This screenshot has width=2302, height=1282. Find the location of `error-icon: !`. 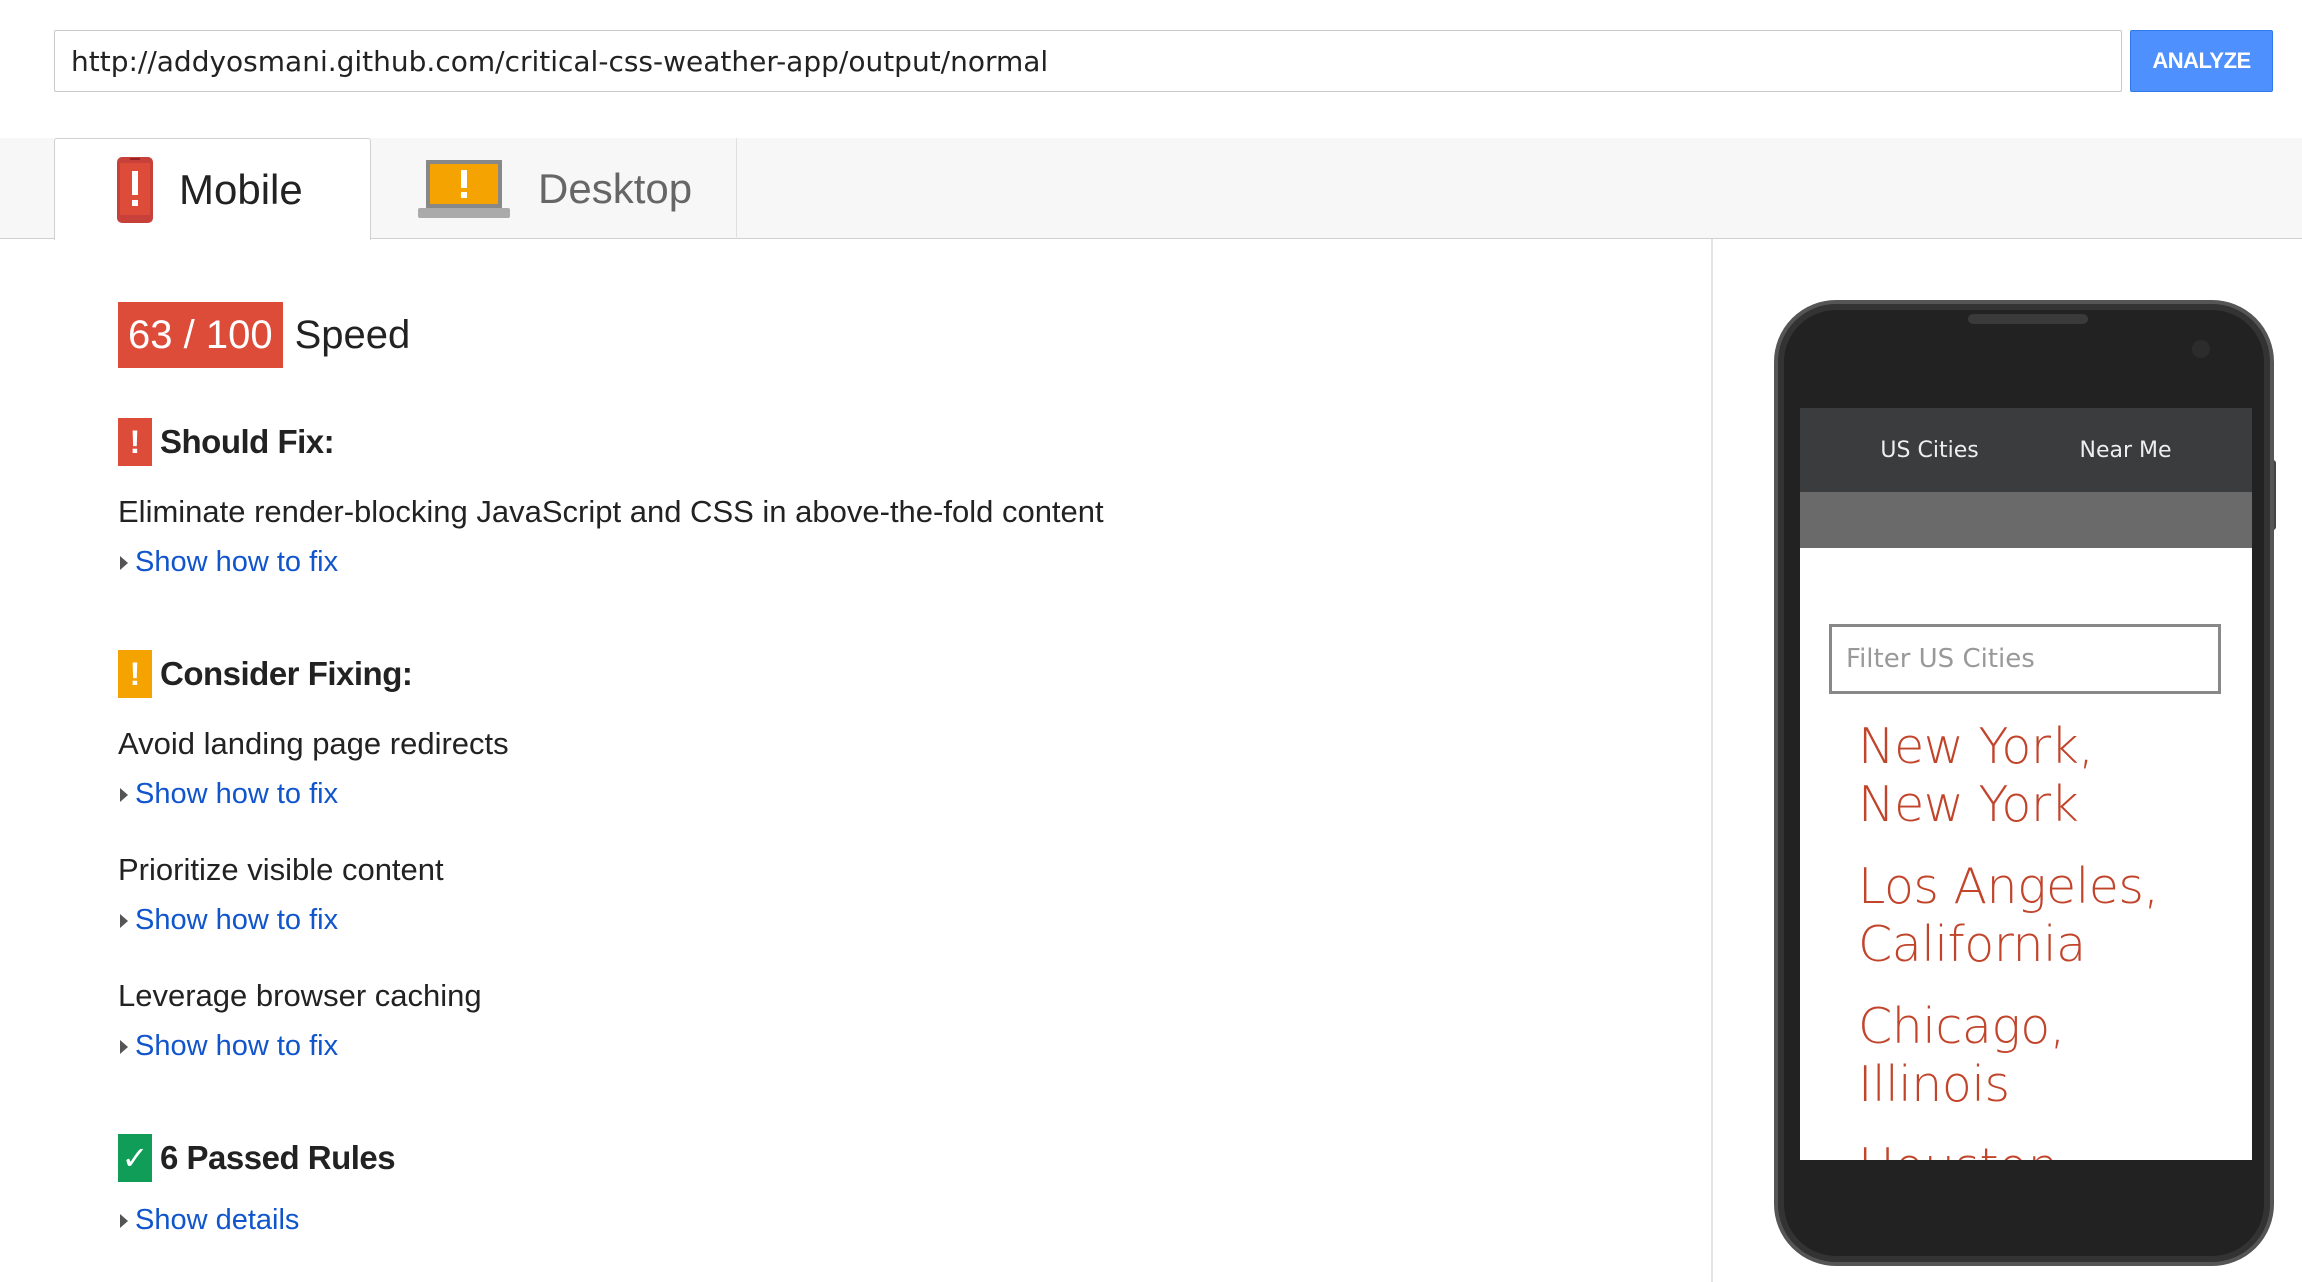

error-icon: ! is located at coordinates (135, 442).